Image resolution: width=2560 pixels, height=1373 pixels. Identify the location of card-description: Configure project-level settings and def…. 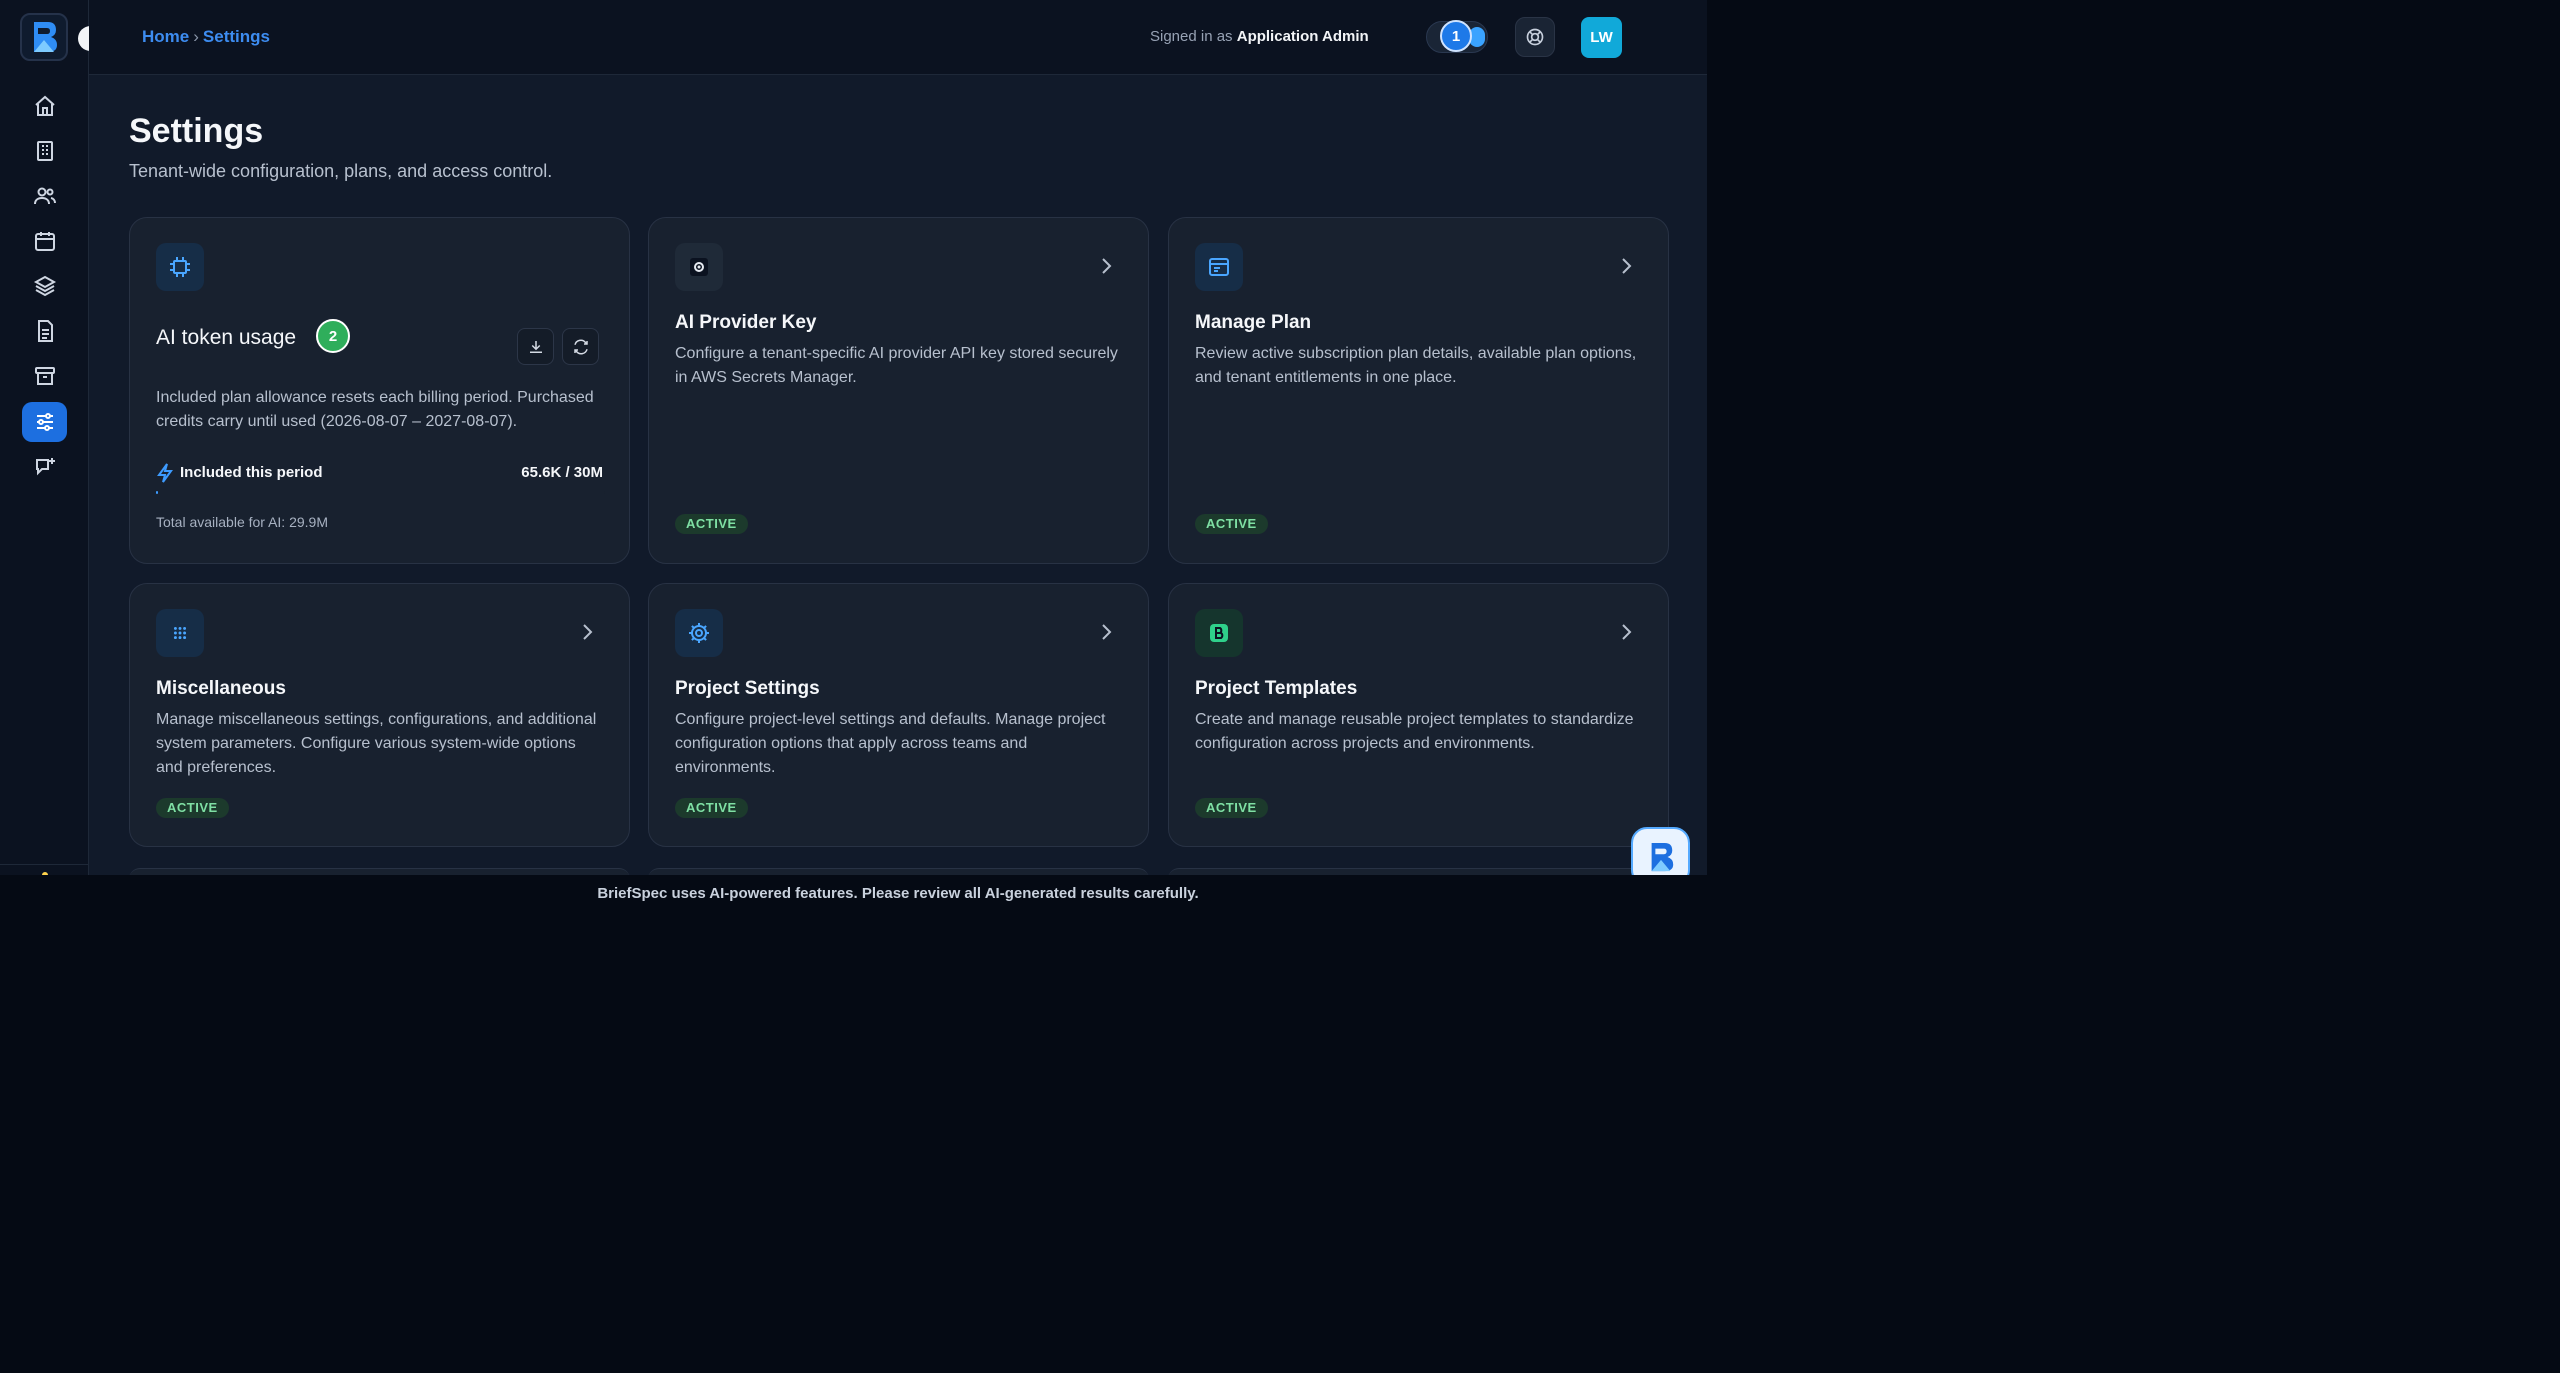
(890, 743).